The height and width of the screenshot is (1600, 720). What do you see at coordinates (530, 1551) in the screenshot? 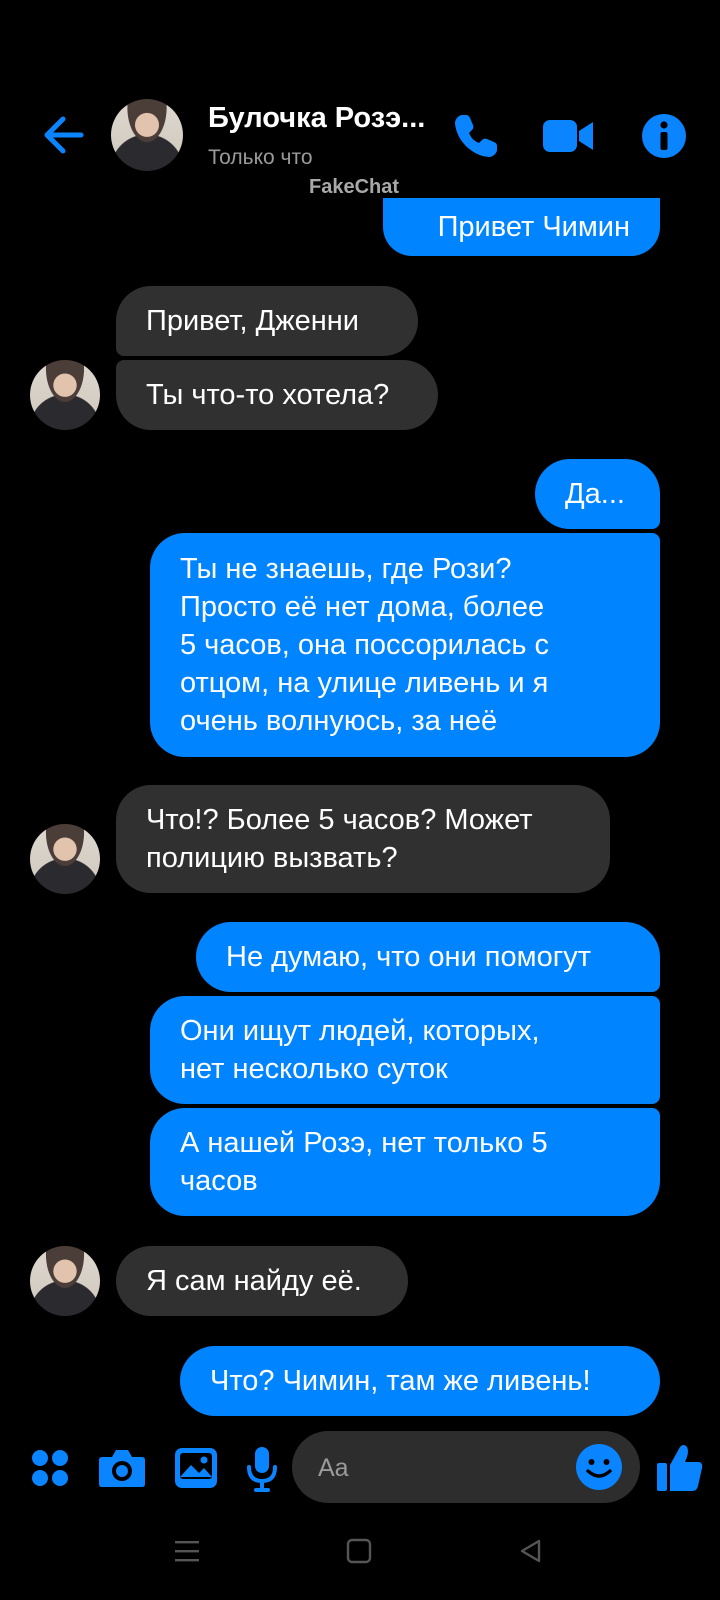
I see `triangle-back-icon` at bounding box center [530, 1551].